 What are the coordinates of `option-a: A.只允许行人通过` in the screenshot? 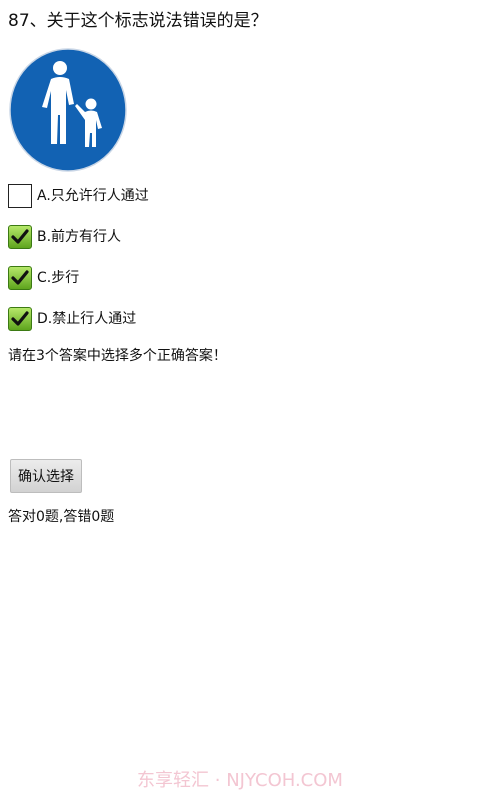 It's located at (78, 196).